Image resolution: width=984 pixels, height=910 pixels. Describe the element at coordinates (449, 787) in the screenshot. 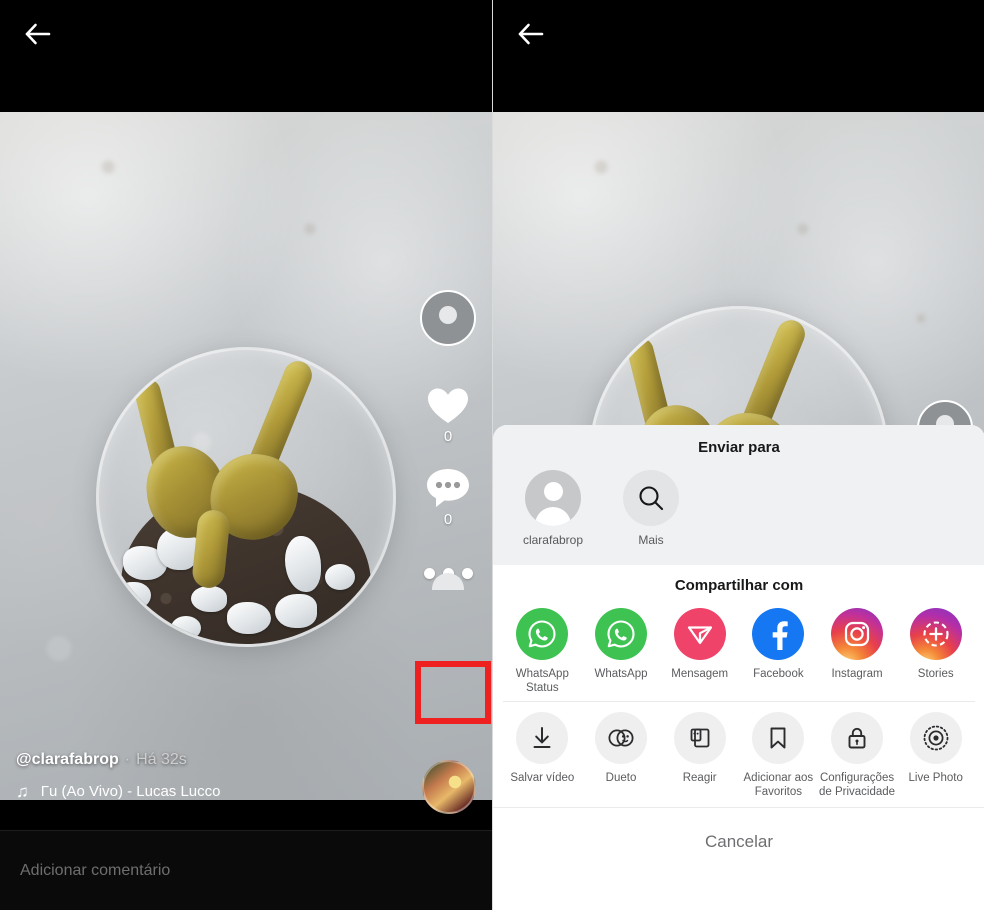

I see `music-disc-avatar` at that location.